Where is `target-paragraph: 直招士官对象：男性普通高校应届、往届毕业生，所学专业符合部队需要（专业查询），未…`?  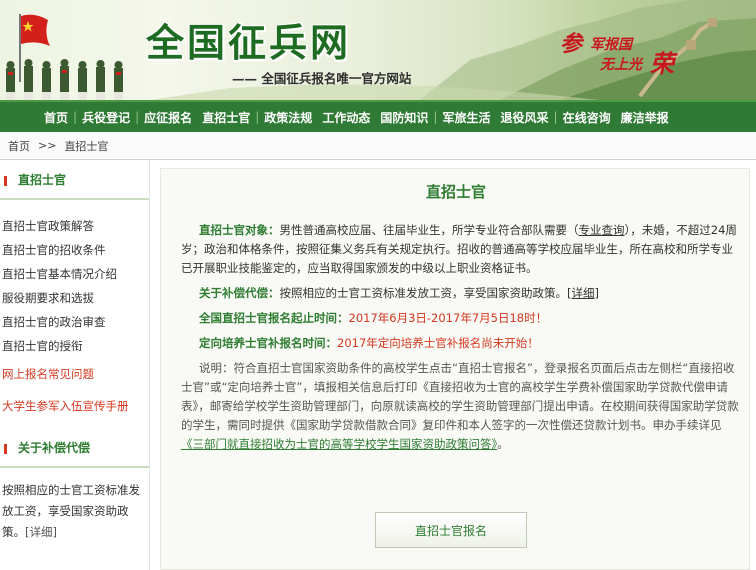
target-paragraph: 直招士官对象：男性普通高校应届、往届毕业生，所学专业符合部队需要（专业查询），未… is located at coordinates (461, 249).